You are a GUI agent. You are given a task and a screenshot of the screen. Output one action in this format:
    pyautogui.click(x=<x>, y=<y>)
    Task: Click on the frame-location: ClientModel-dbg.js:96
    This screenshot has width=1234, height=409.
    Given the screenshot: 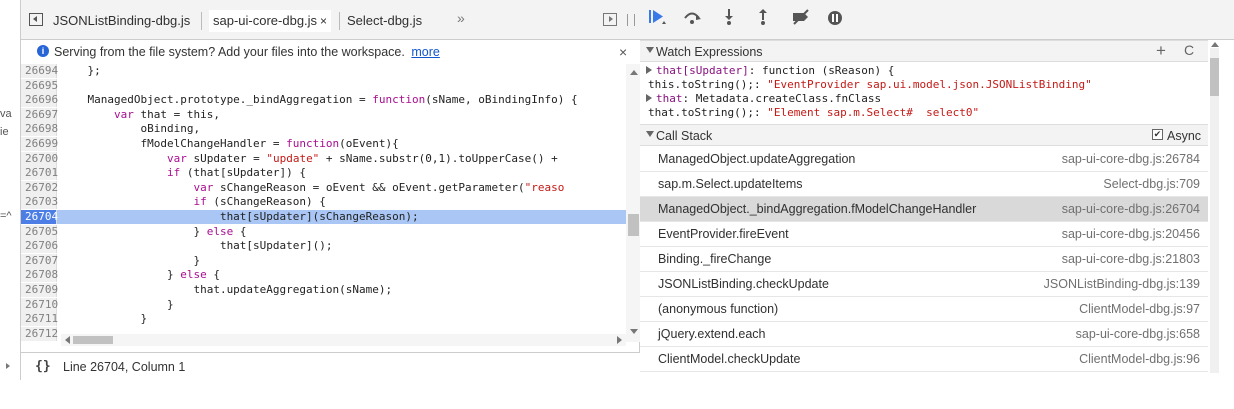 What is the action you would take?
    pyautogui.click(x=1139, y=359)
    